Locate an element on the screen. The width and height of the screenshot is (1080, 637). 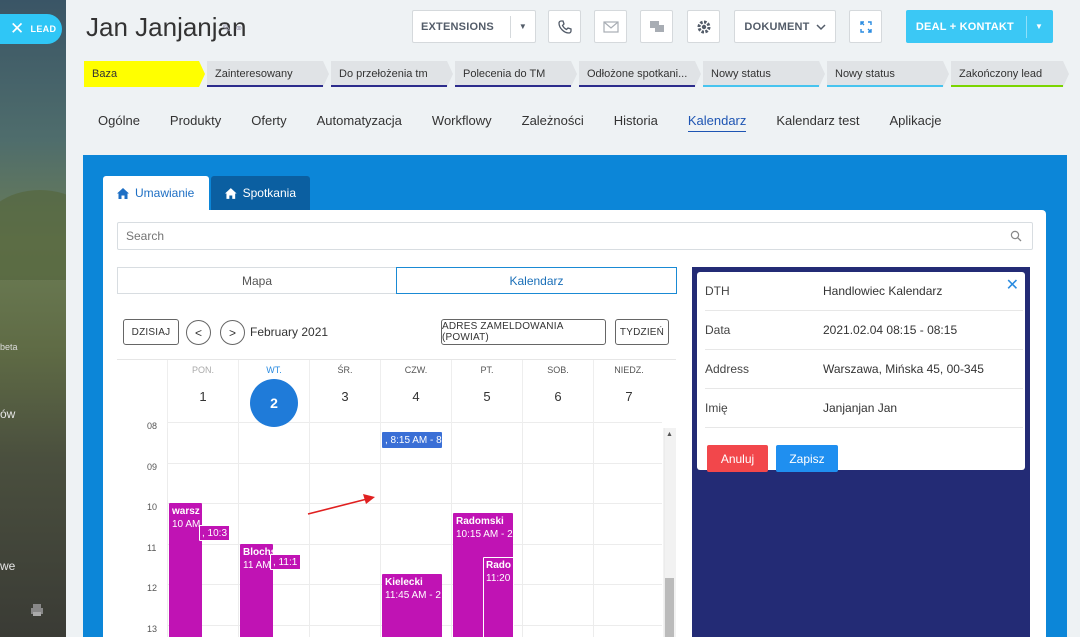
stage-7: Nowy status is located at coordinates (888, 74).